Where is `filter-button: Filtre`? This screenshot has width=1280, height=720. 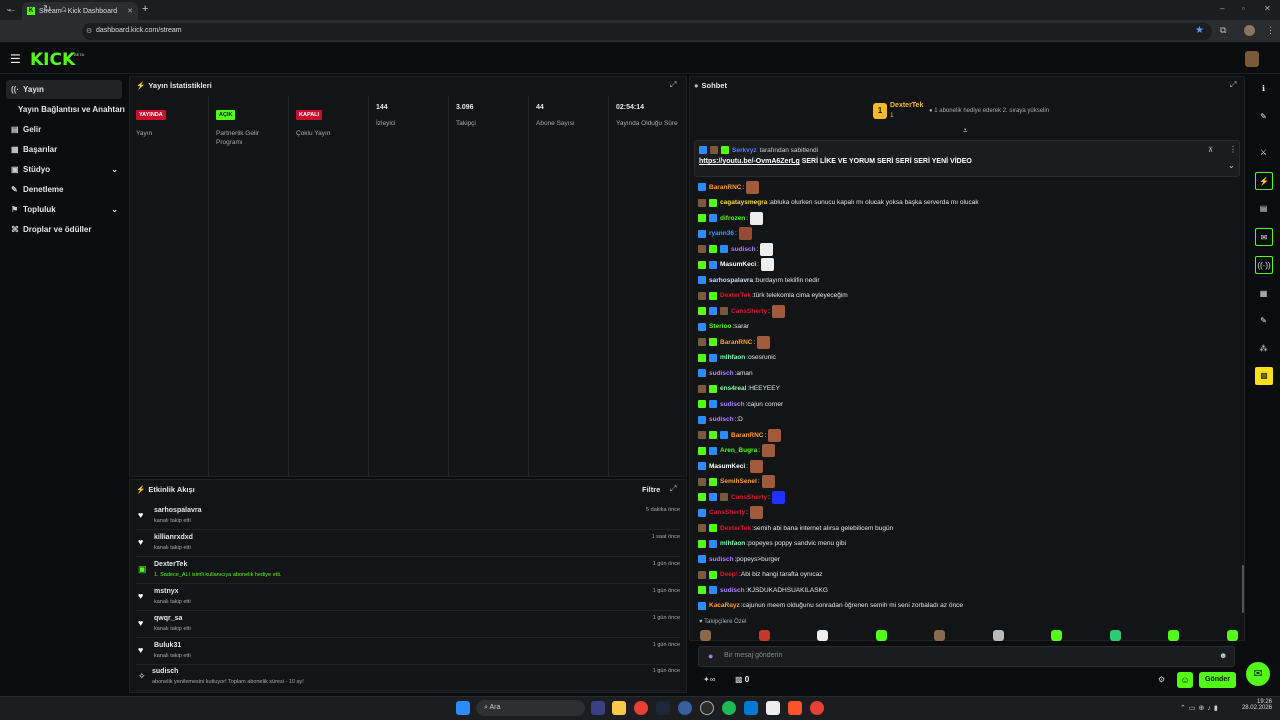 filter-button: Filtre is located at coordinates (651, 489).